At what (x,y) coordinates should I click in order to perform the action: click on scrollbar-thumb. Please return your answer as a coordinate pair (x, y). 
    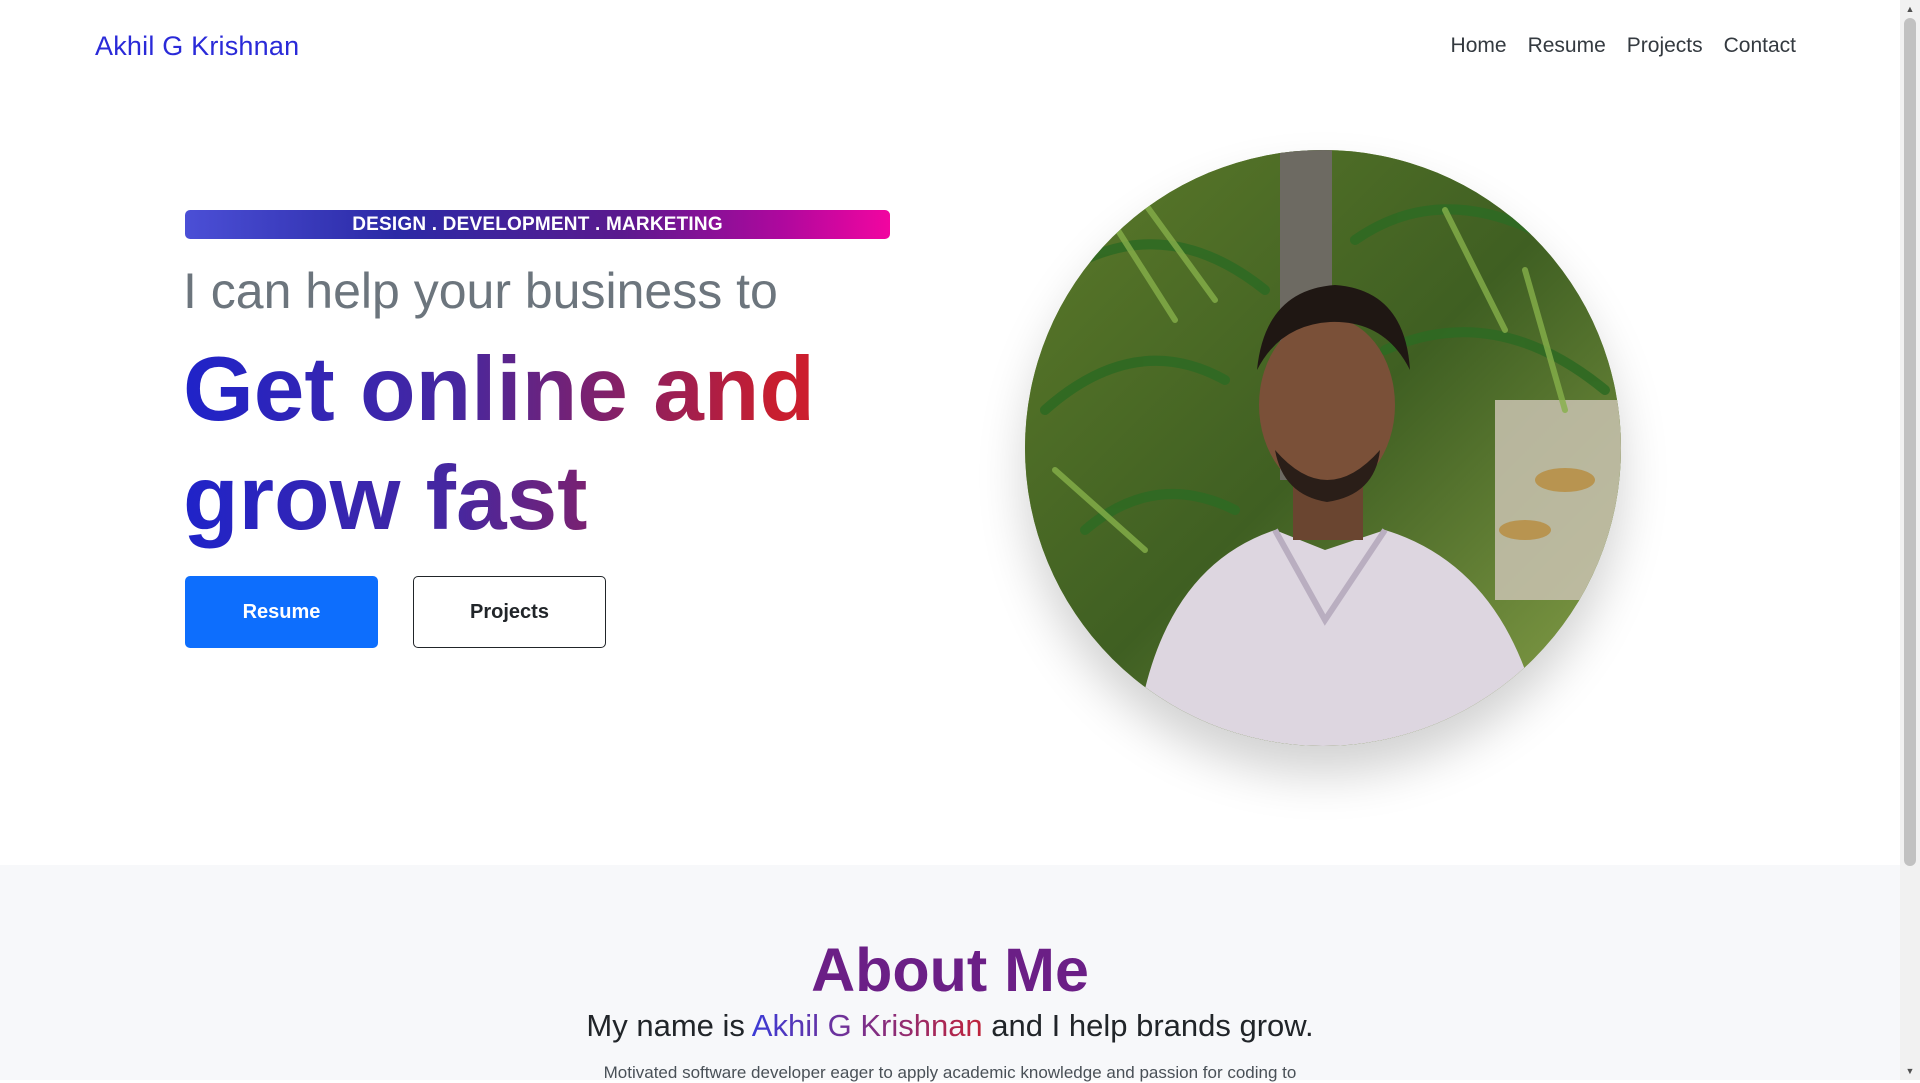
    Looking at the image, I should click on (1910, 442).